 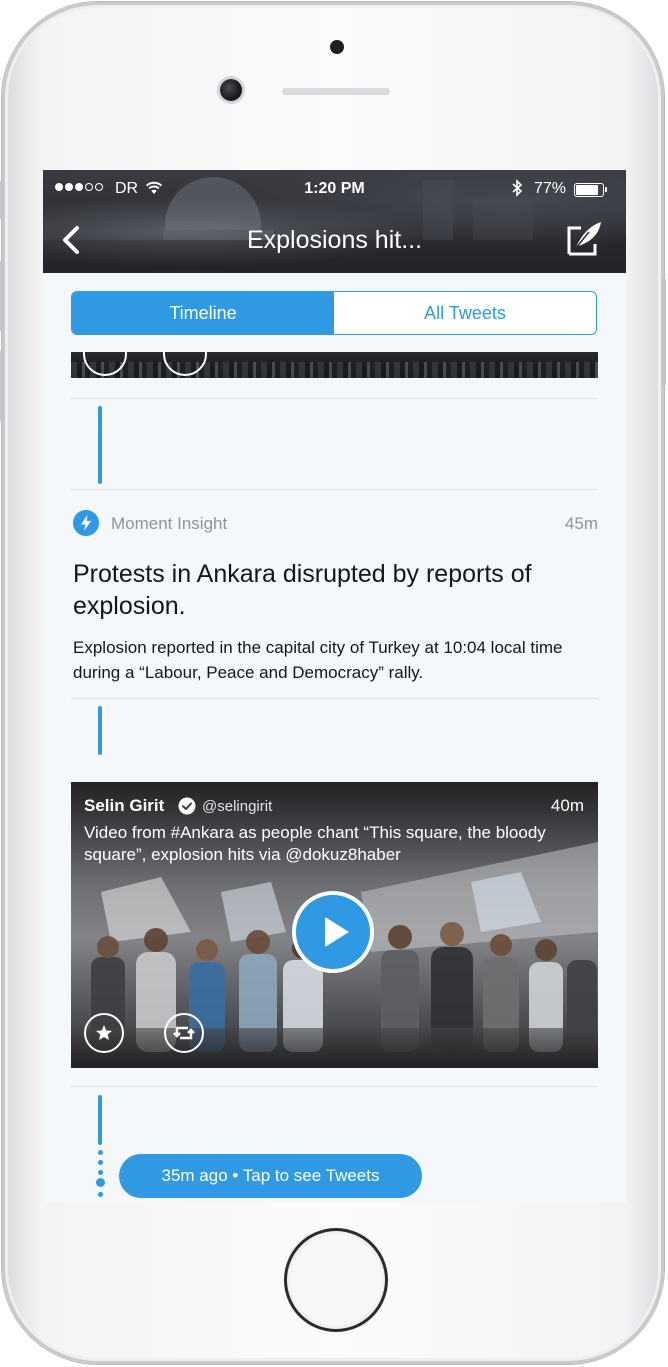 I want to click on tab-all-tweets: All Tweets, so click(x=465, y=313).